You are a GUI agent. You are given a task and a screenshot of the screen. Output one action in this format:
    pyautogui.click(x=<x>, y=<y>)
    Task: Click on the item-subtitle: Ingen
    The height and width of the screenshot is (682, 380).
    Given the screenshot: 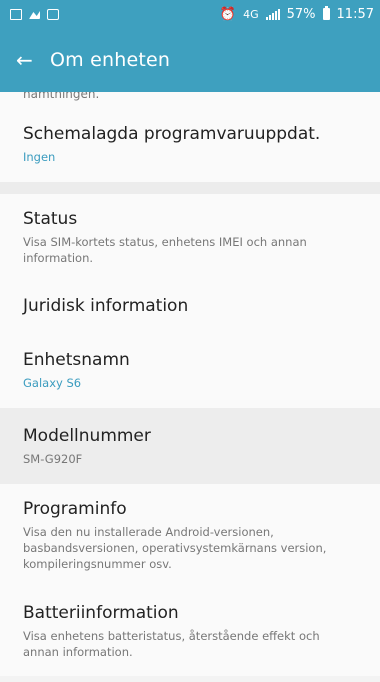 What is the action you would take?
    pyautogui.click(x=39, y=157)
    